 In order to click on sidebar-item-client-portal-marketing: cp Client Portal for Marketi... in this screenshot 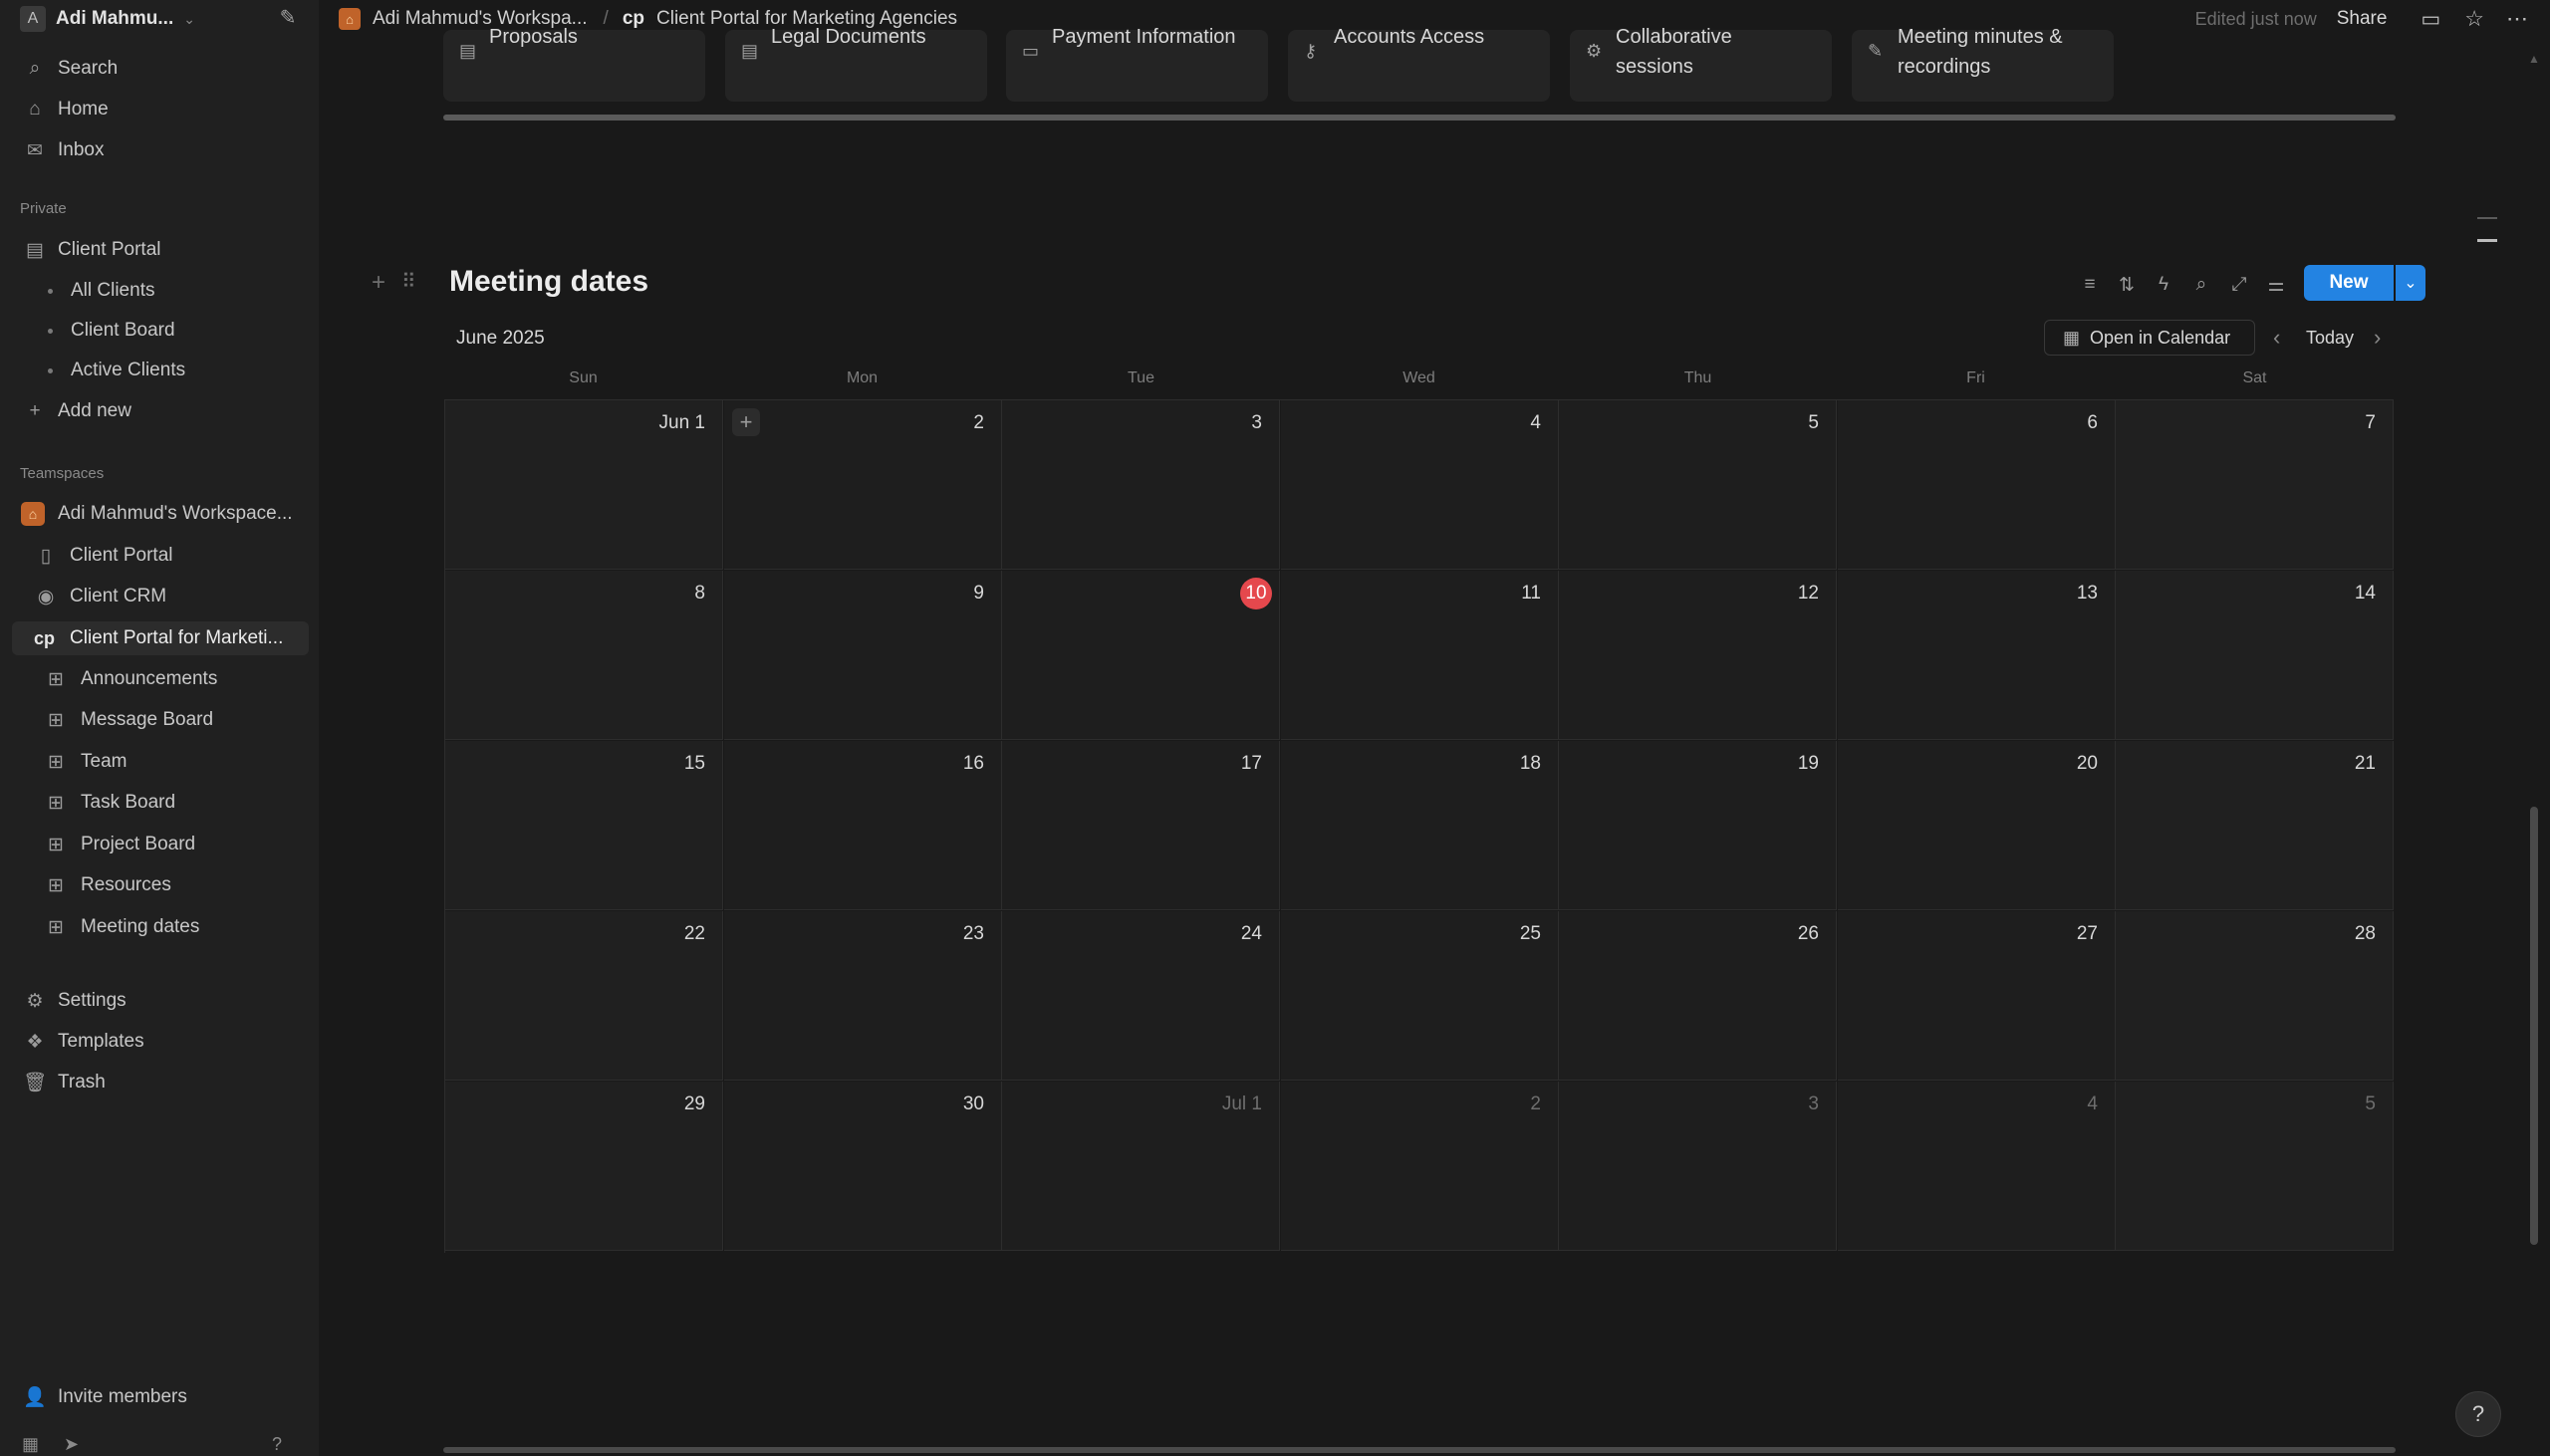, I will do `click(160, 638)`.